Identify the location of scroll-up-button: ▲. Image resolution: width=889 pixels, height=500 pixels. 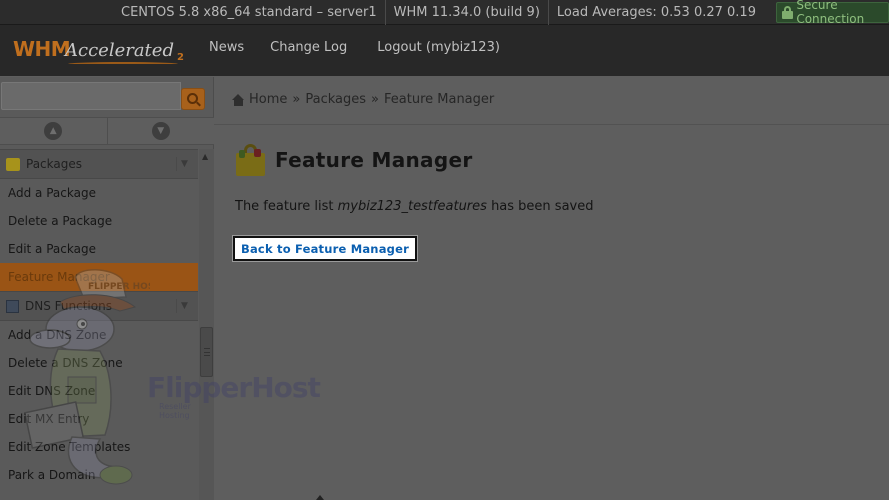
(54, 131).